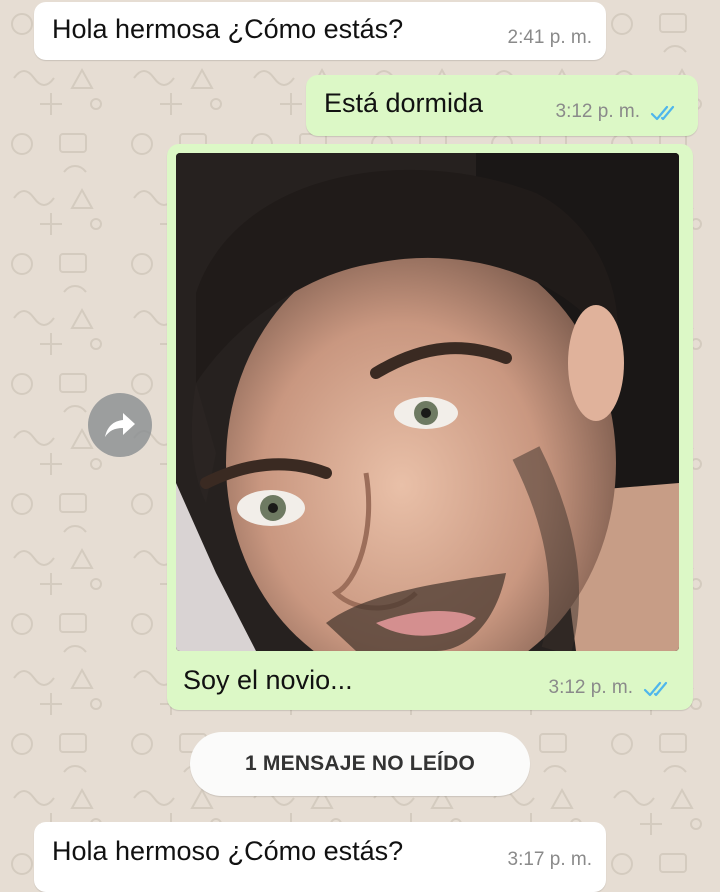 The height and width of the screenshot is (892, 720). What do you see at coordinates (550, 859) in the screenshot?
I see `message-timestamp: 3:17 p. m.` at bounding box center [550, 859].